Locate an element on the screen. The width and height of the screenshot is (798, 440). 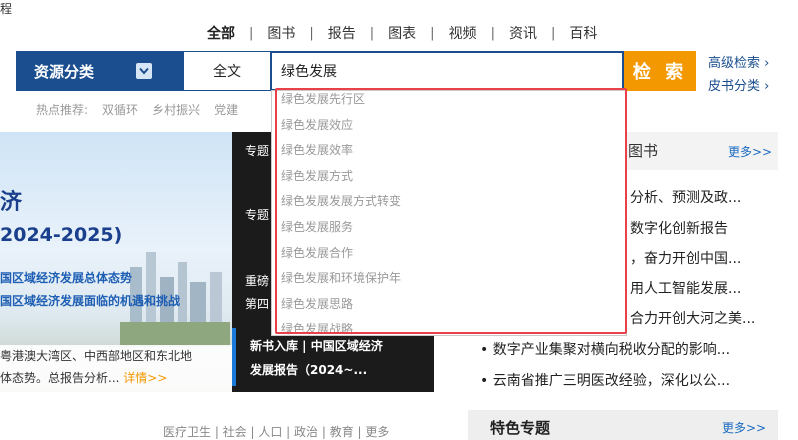
resource-category-dropdown: 资源分类 is located at coordinates (100, 71).